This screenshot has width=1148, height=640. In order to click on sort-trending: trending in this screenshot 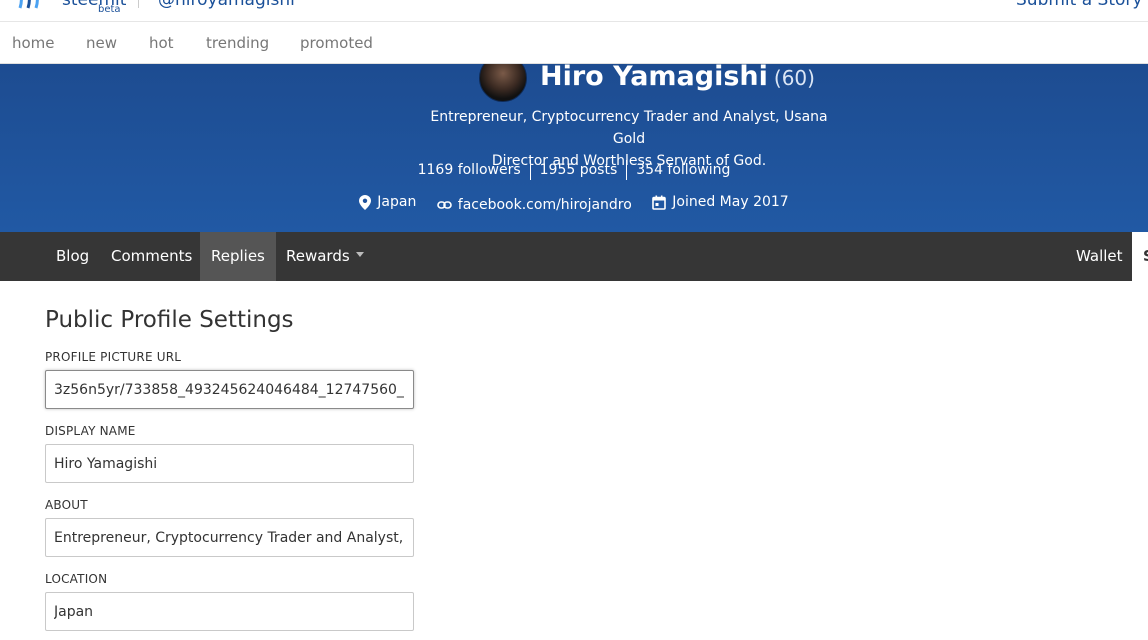, I will do `click(237, 43)`.